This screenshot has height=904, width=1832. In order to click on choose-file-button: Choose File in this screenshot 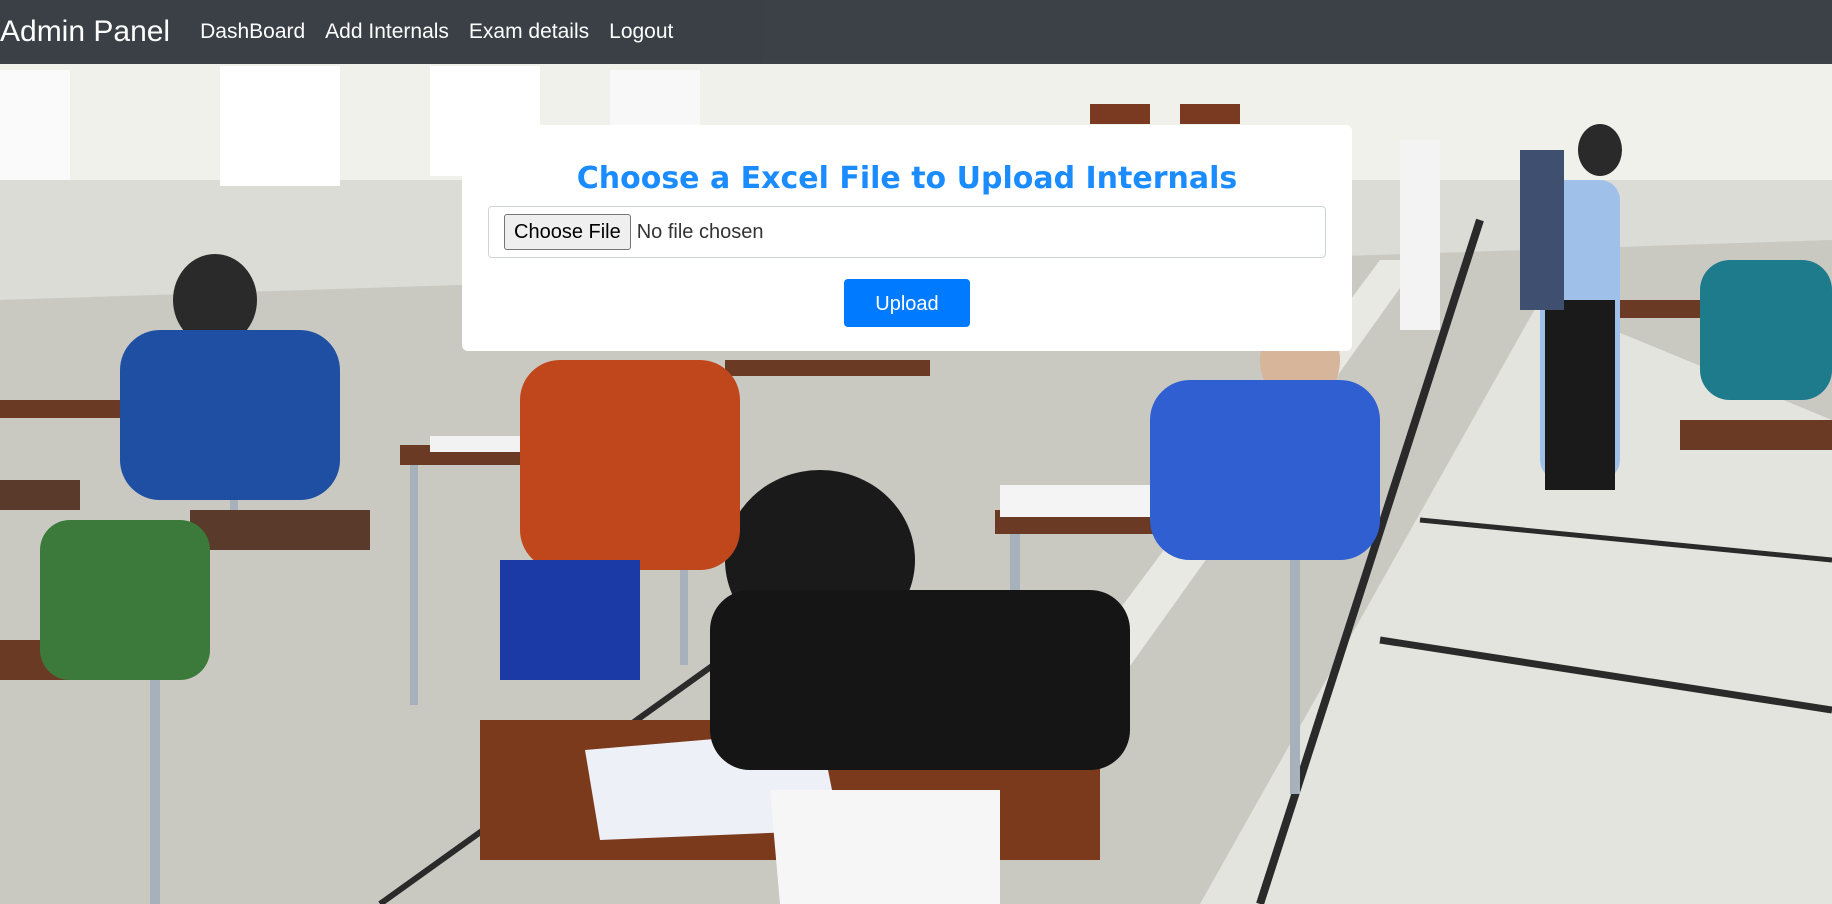, I will do `click(567, 232)`.